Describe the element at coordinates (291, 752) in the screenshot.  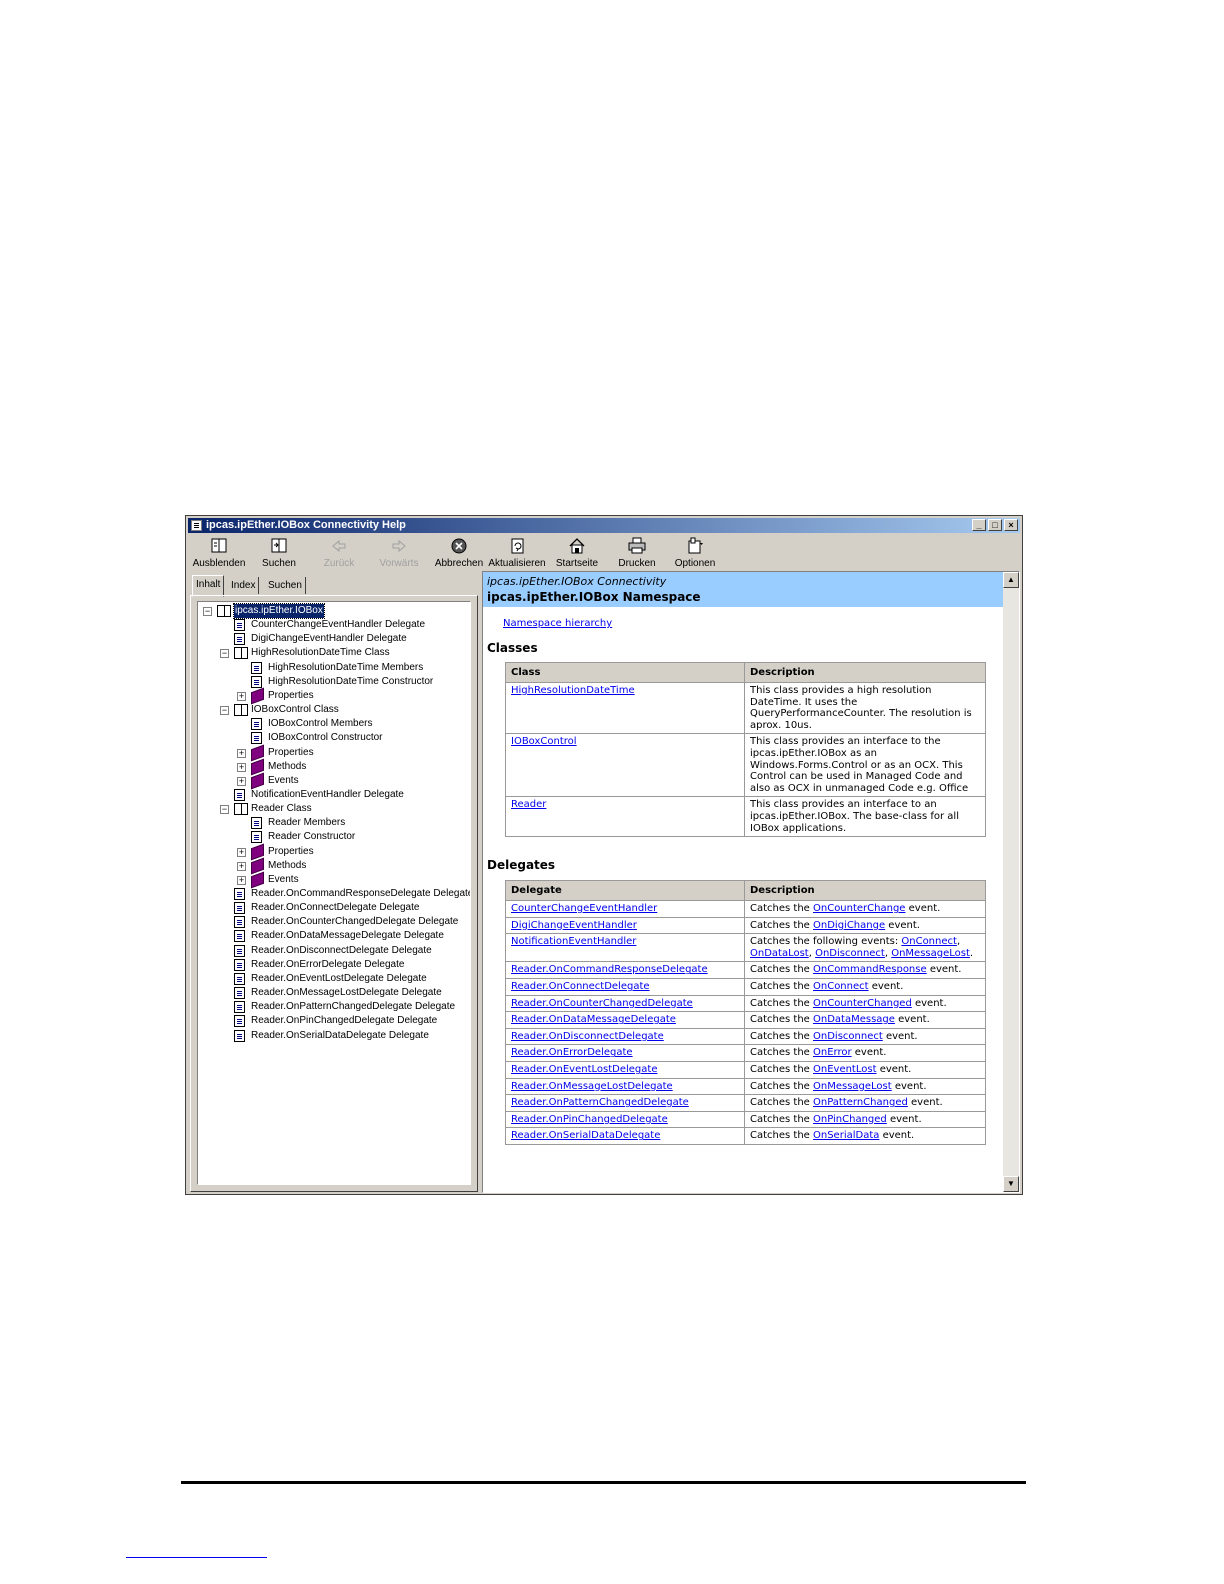
I see `tree-node-label: Properties` at that location.